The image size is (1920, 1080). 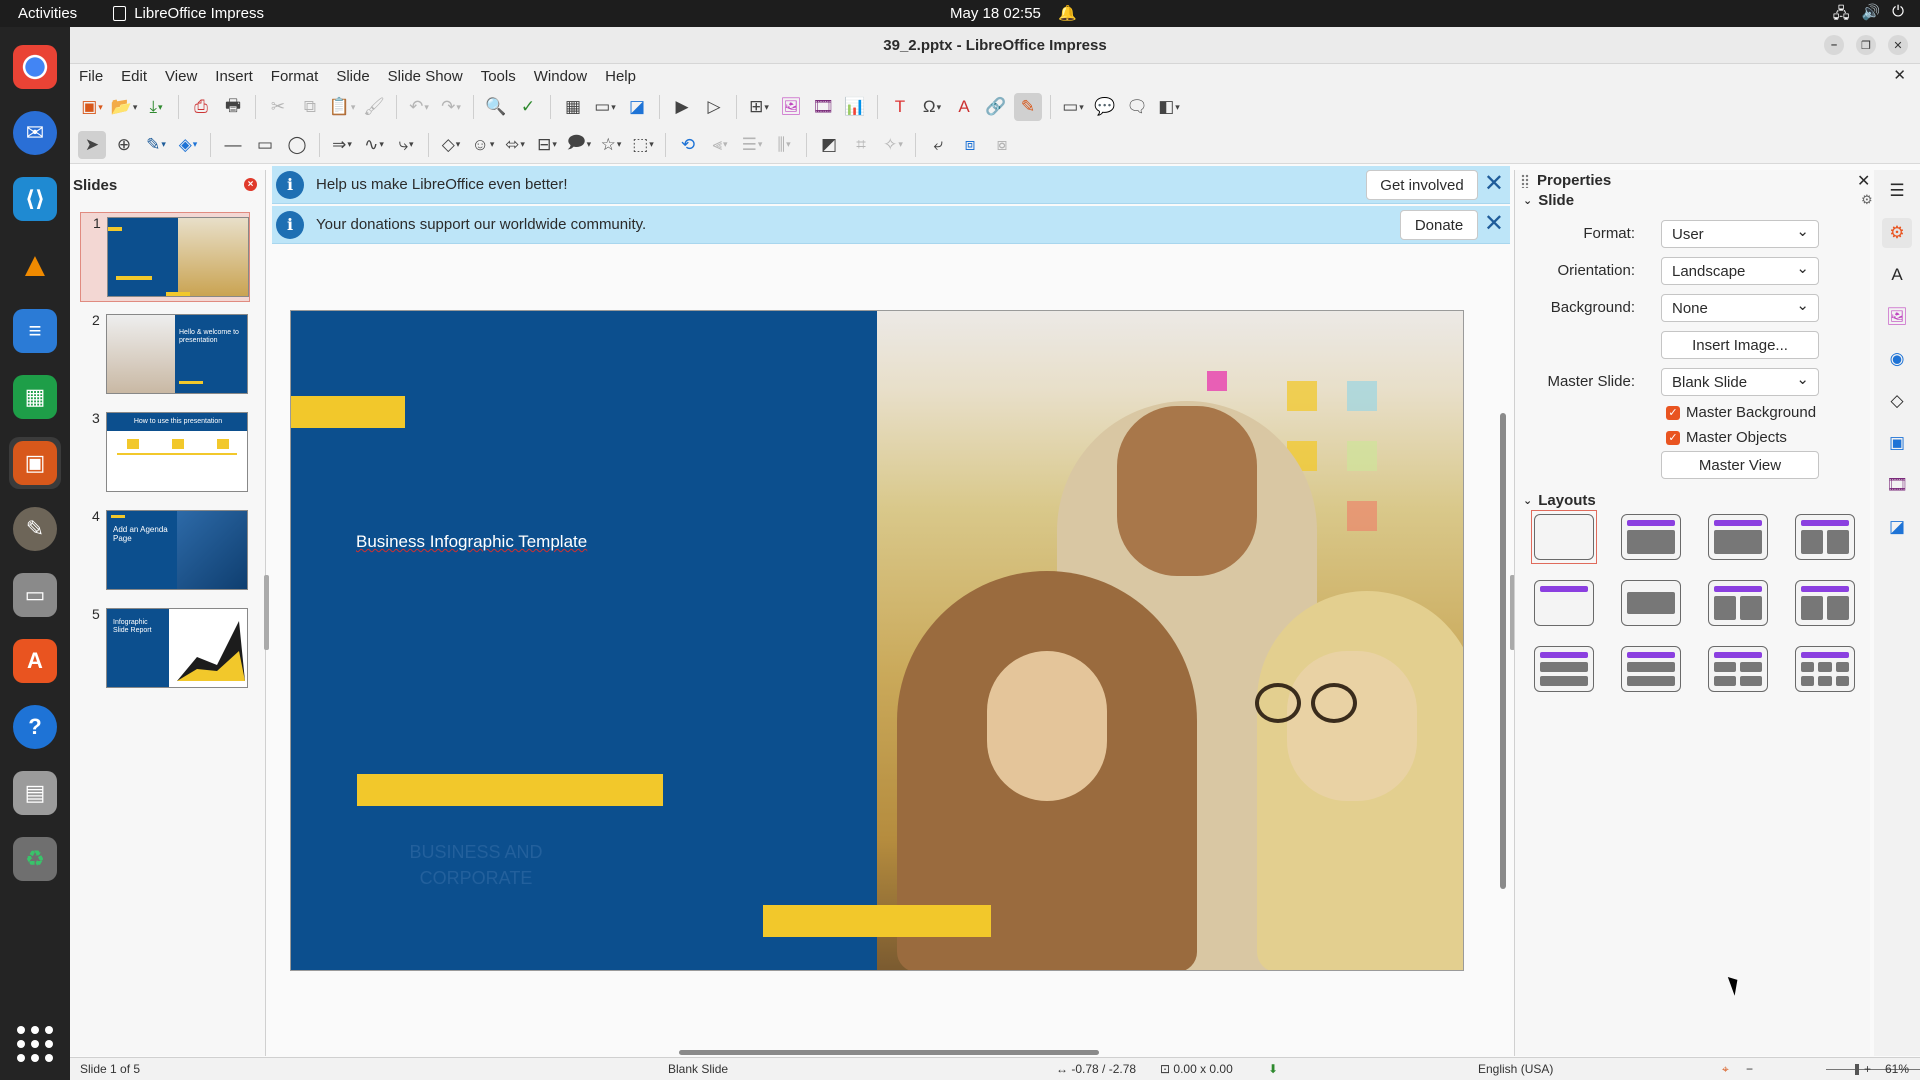 I want to click on zoom-out-icon: −, so click(x=1749, y=1069).